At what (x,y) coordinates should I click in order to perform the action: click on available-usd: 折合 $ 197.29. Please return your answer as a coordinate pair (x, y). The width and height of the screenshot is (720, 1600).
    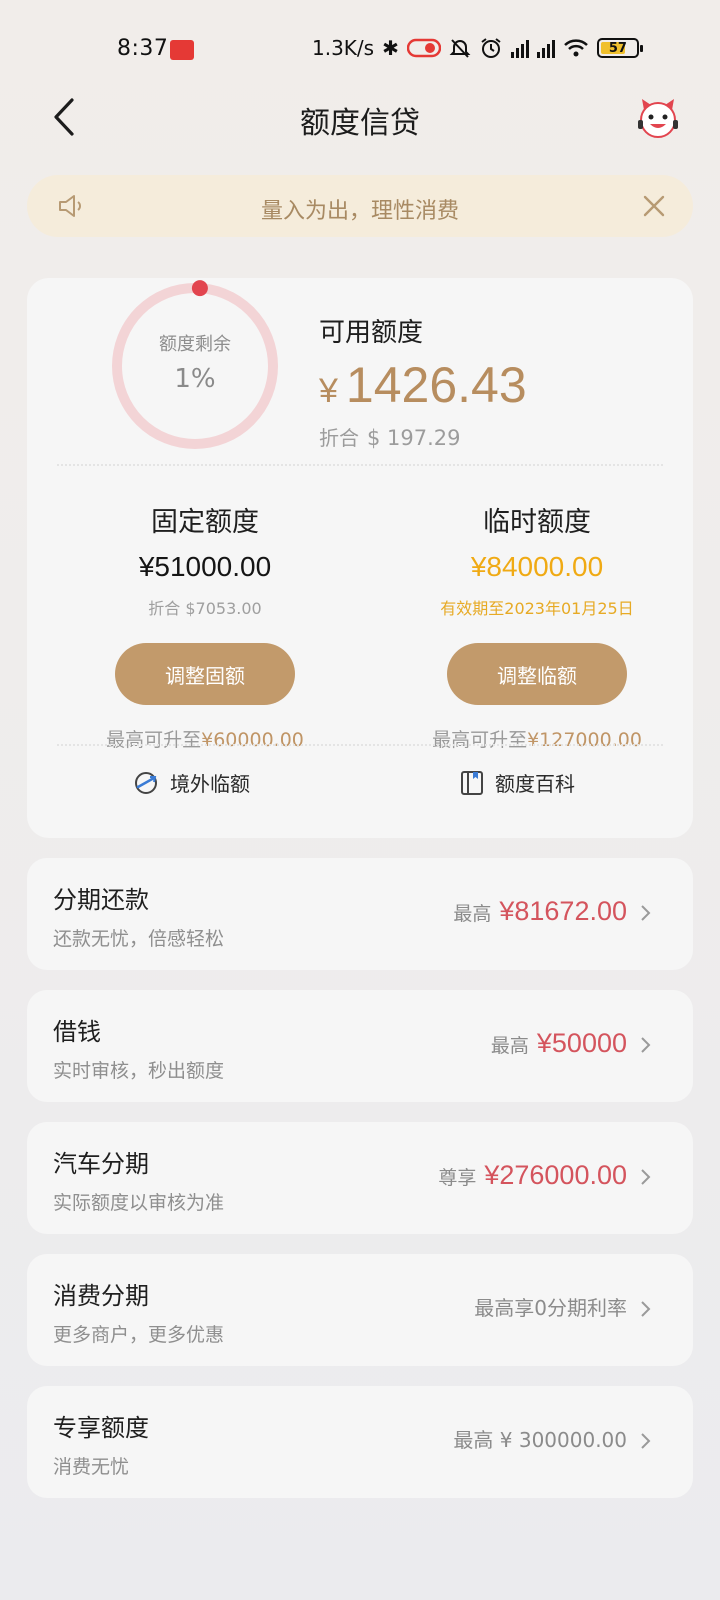
    Looking at the image, I should click on (390, 436).